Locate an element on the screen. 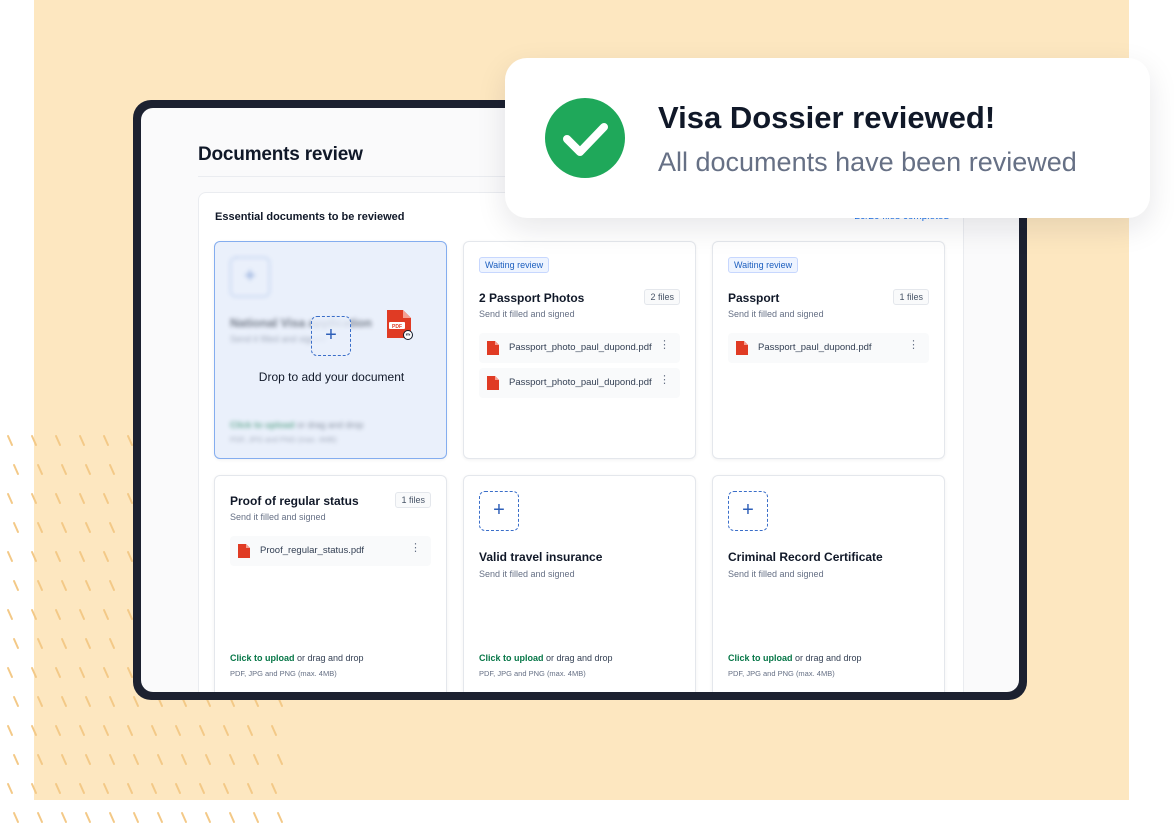 The height and width of the screenshot is (832, 1174). status-badge: Waiting review is located at coordinates (514, 265).